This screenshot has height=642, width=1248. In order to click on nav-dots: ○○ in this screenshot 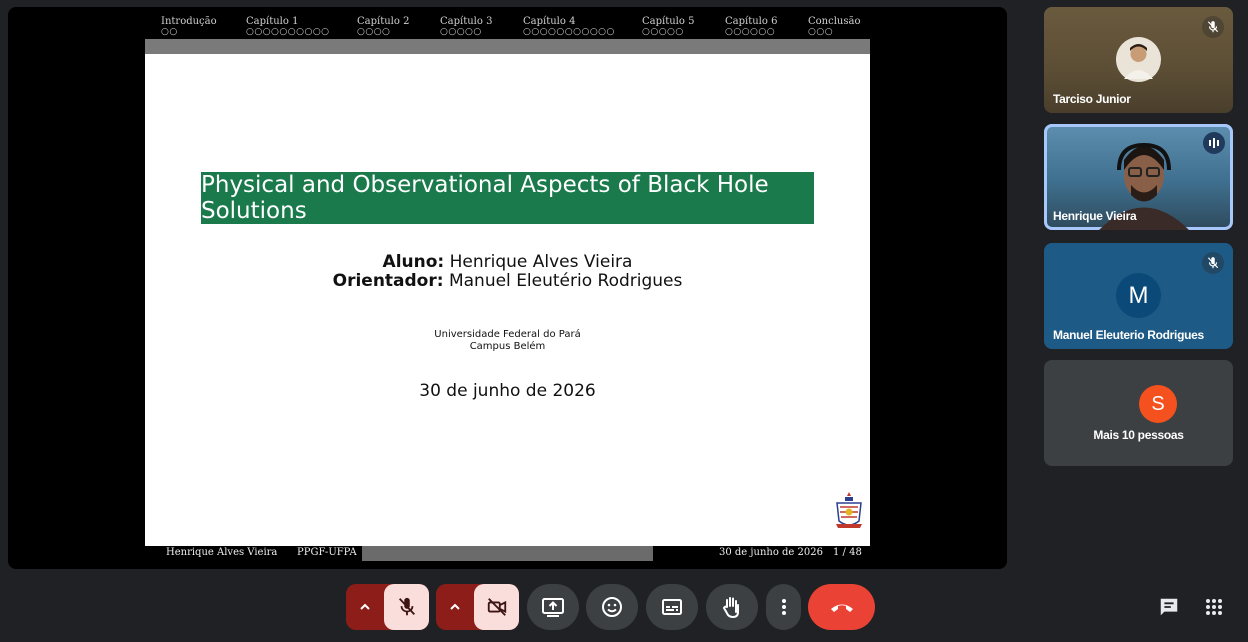, I will do `click(169, 32)`.